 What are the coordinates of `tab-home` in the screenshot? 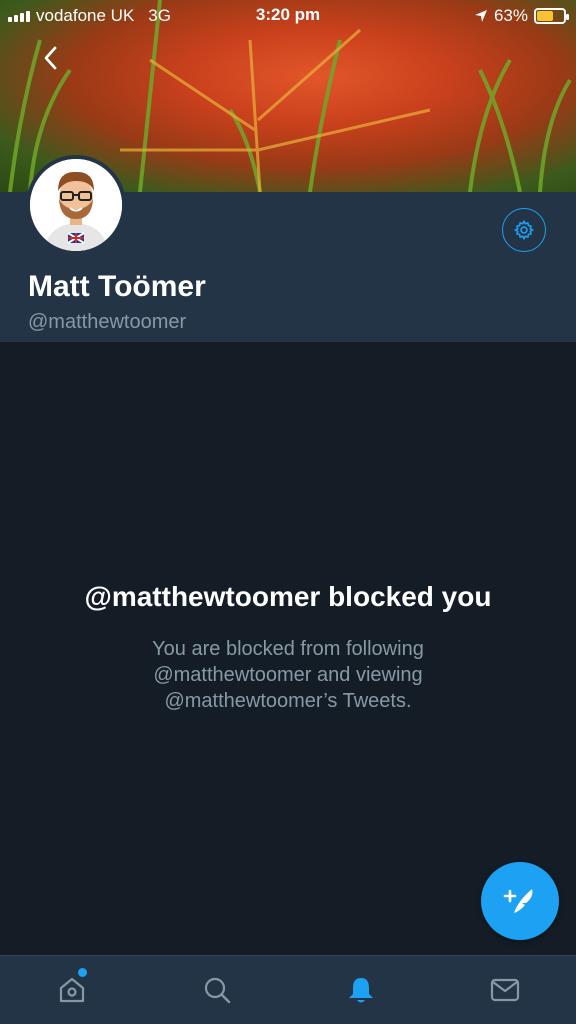 It's located at (72, 990).